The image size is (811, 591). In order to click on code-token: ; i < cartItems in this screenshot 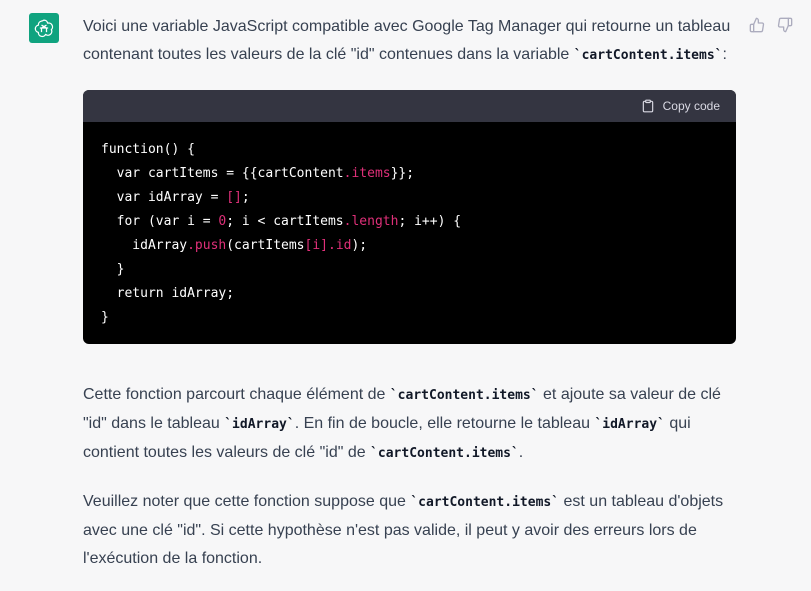, I will do `click(285, 221)`.